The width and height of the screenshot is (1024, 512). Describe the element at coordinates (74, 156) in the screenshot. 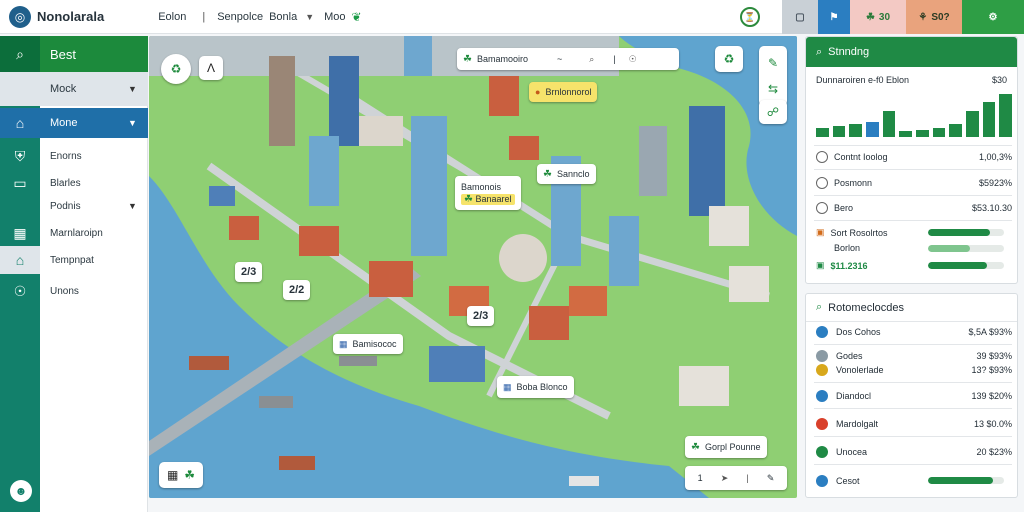

I see `sidebar-item-1: ⛨ Enorns` at that location.